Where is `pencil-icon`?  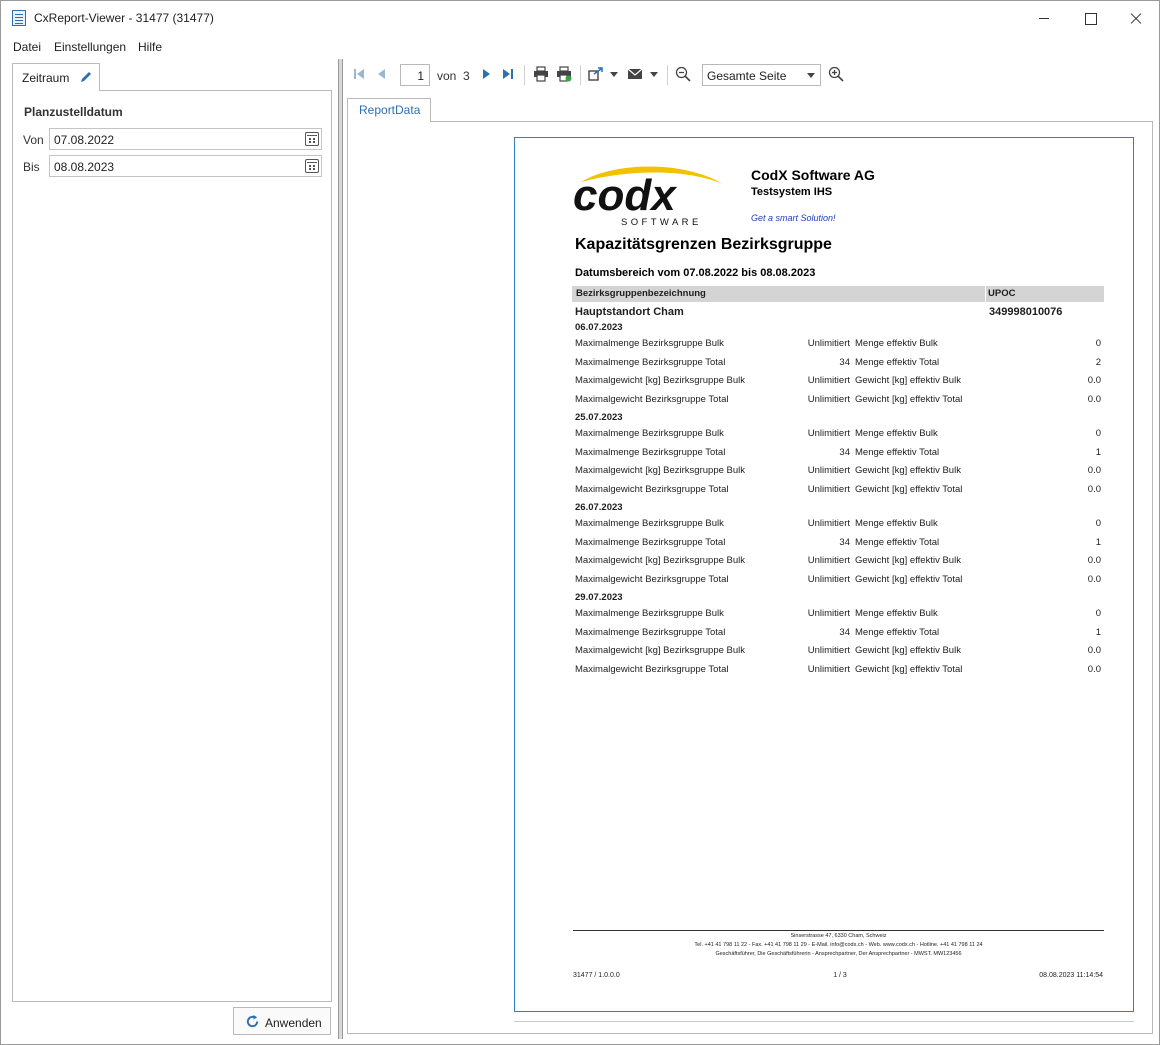
pencil-icon is located at coordinates (86, 77).